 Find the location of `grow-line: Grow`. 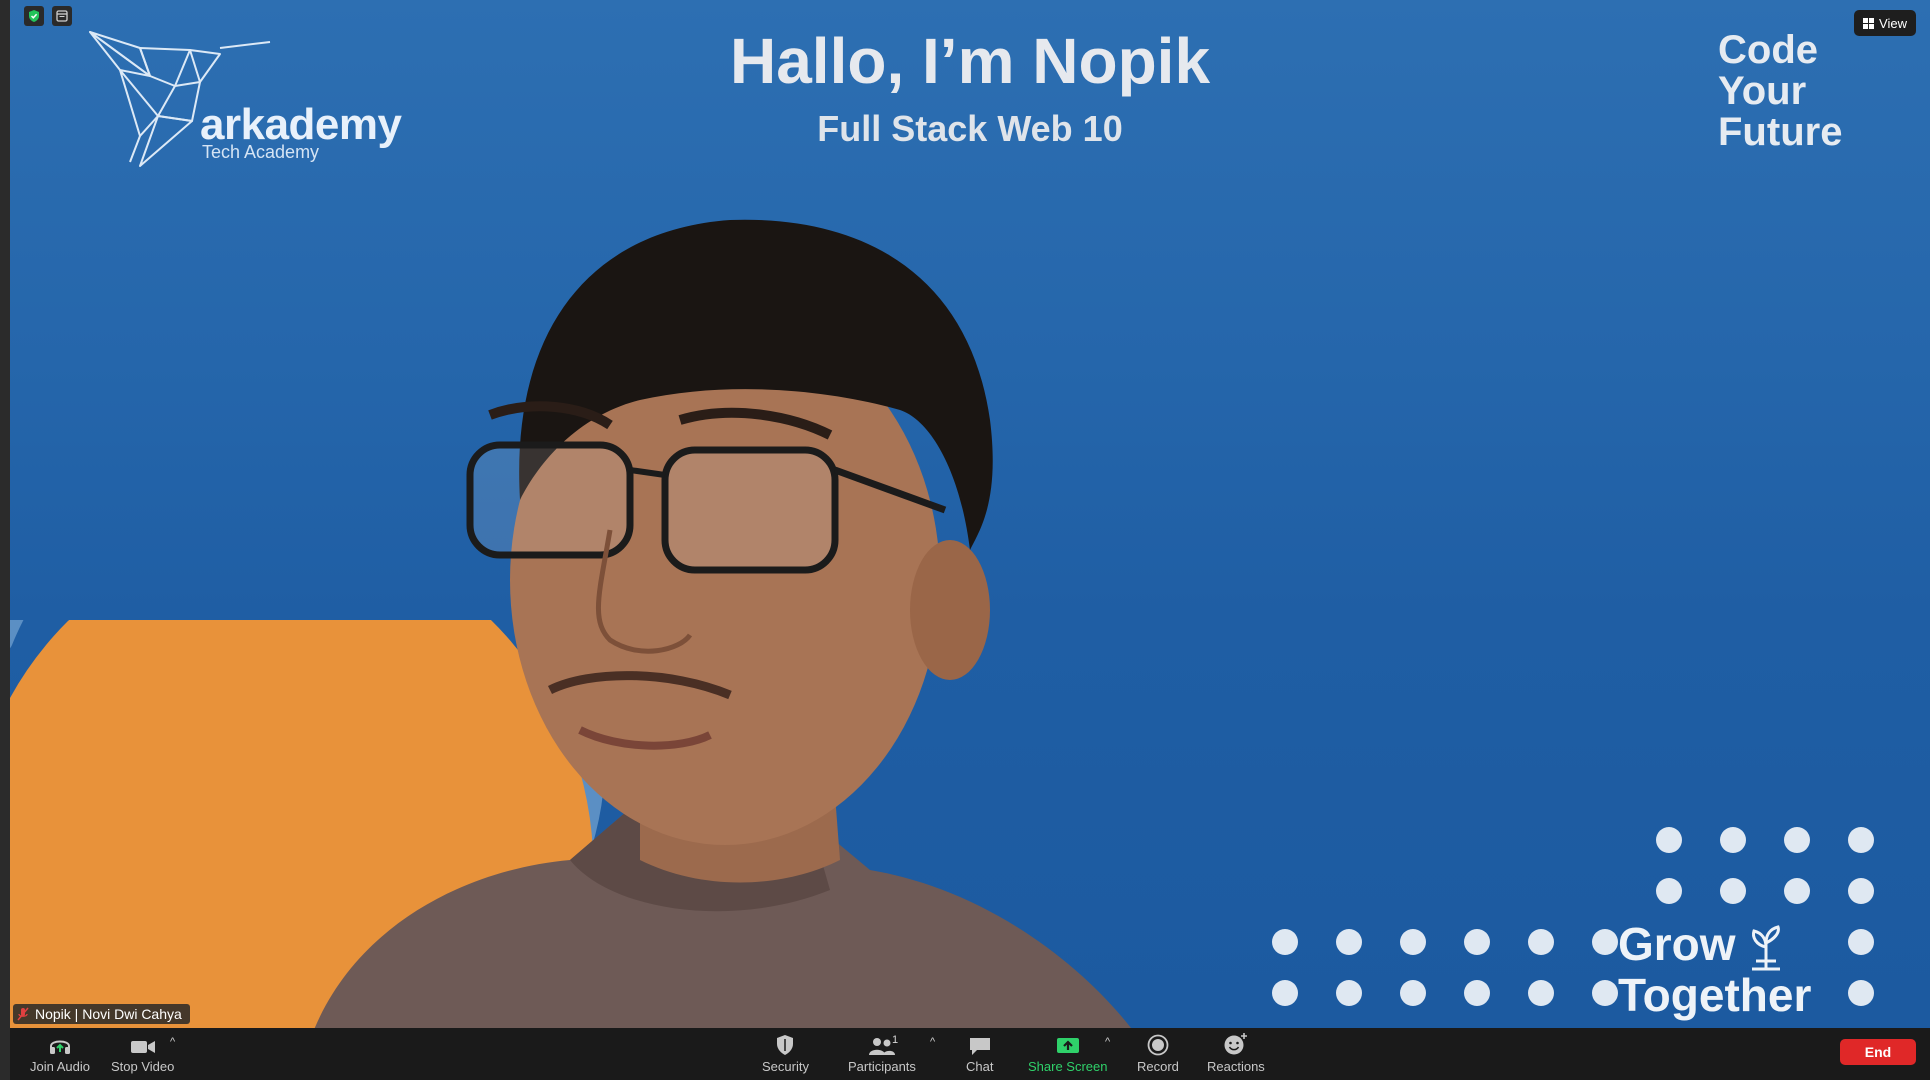

grow-line: Grow is located at coordinates (1677, 944).